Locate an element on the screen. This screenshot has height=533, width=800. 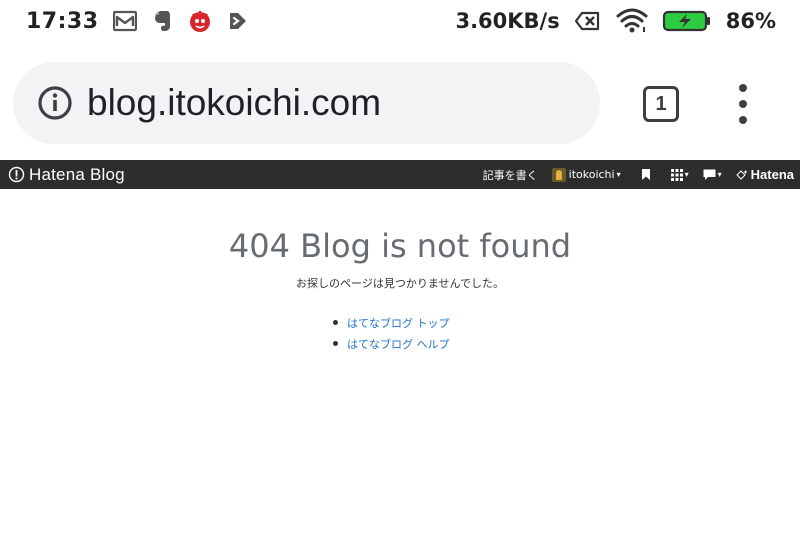
status-left: 17:33 is located at coordinates (137, 21).